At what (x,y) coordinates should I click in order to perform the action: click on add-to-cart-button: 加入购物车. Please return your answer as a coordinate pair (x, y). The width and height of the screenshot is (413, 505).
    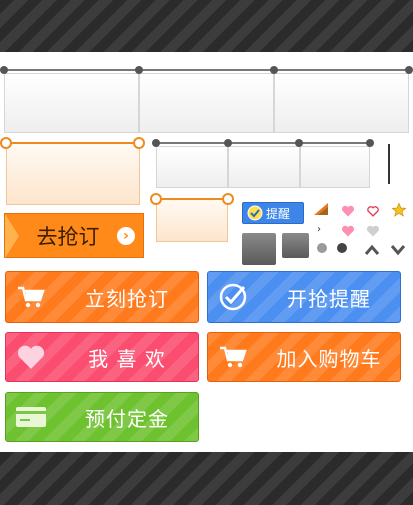
    Looking at the image, I should click on (304, 357).